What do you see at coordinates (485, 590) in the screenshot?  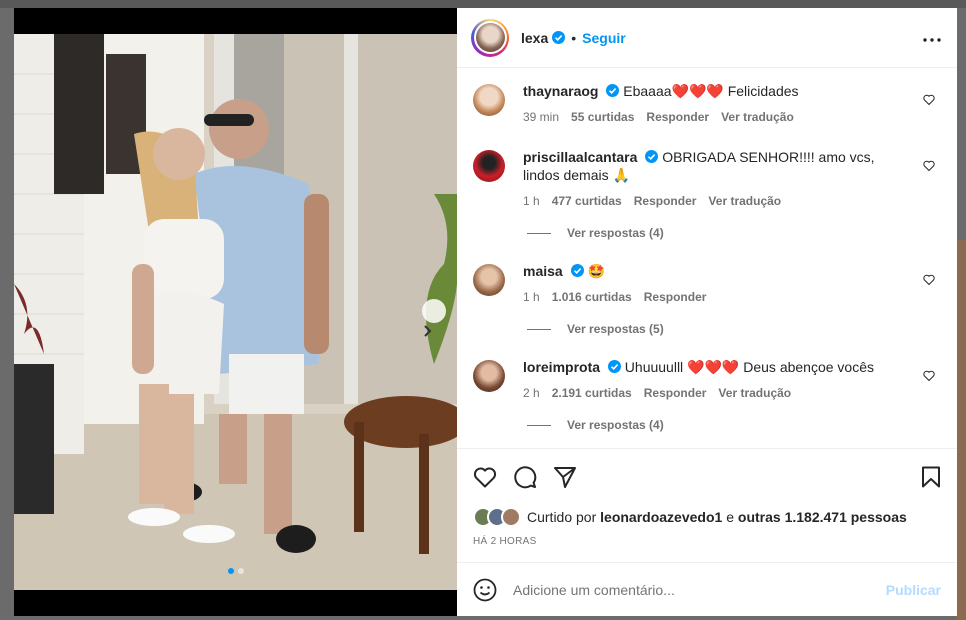 I see `emoji-icon` at bounding box center [485, 590].